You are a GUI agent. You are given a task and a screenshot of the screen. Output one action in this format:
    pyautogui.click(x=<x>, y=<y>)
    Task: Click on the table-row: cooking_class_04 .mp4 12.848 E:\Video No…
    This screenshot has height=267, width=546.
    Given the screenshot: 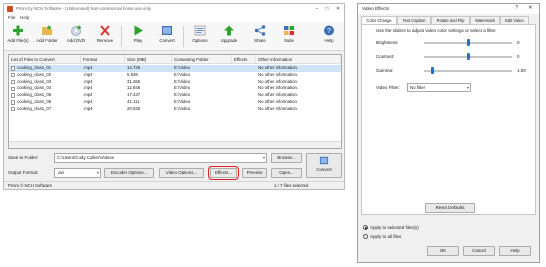 What is the action you would take?
    pyautogui.click(x=175, y=88)
    